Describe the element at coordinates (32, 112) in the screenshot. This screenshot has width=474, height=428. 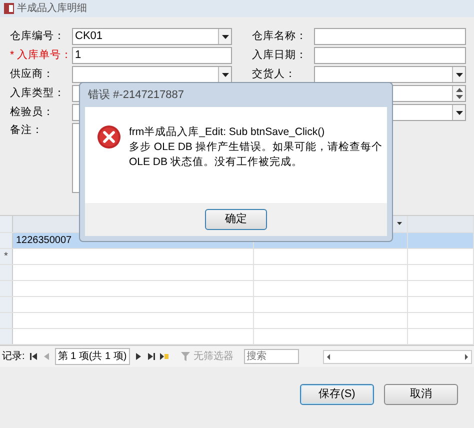
I see `field-label: 检验员：` at that location.